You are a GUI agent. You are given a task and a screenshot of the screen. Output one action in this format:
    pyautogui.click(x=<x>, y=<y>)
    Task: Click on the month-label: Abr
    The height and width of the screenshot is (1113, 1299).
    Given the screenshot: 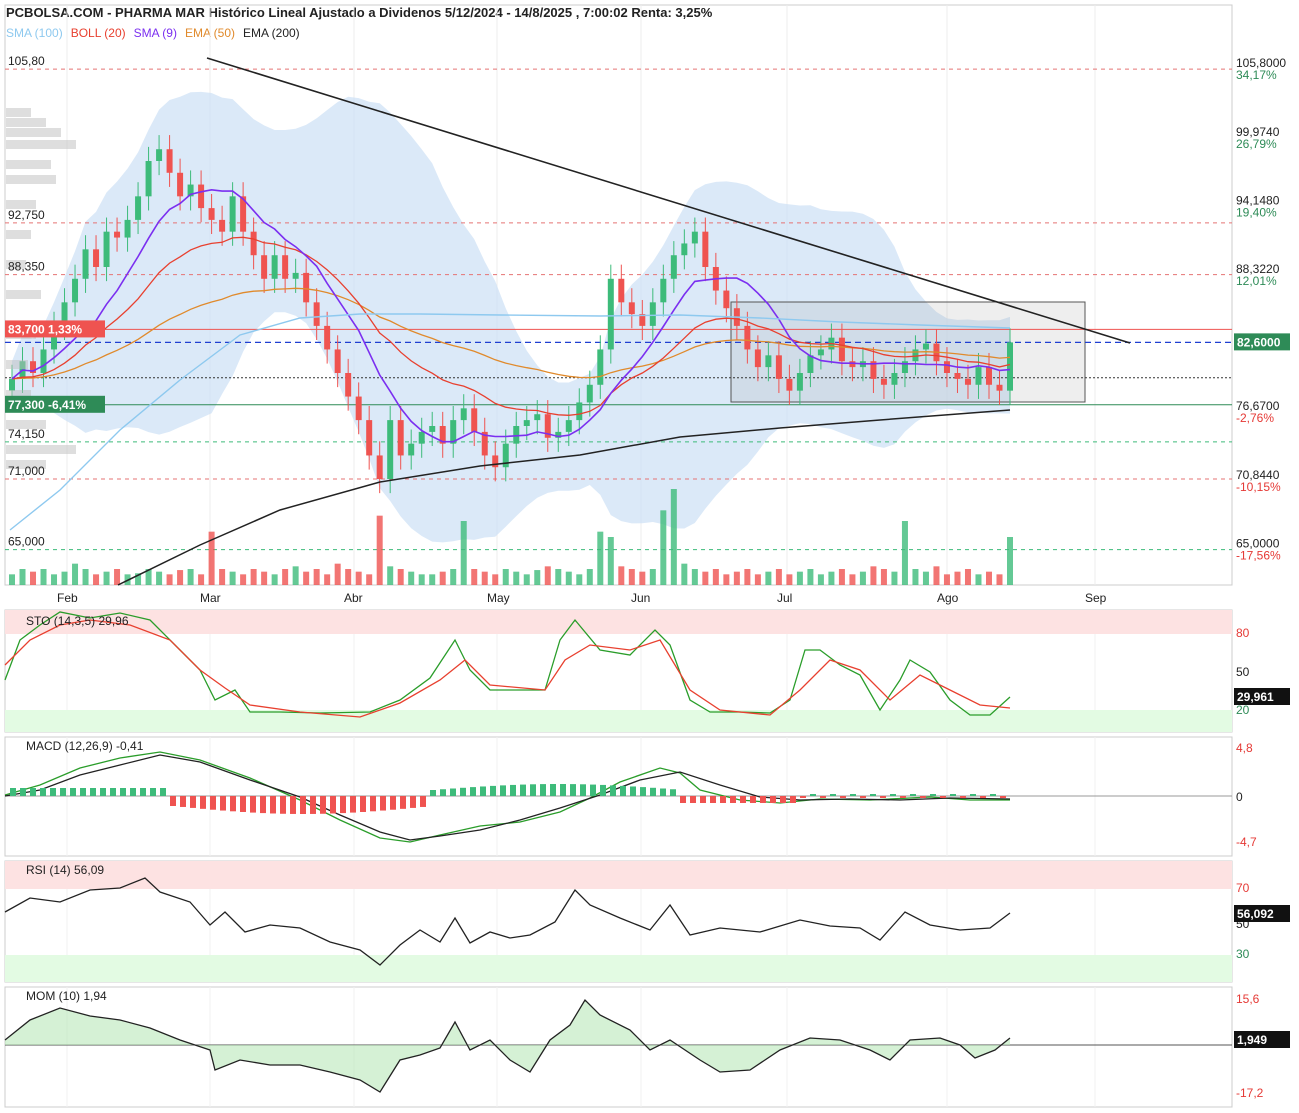 What is the action you would take?
    pyautogui.click(x=353, y=598)
    